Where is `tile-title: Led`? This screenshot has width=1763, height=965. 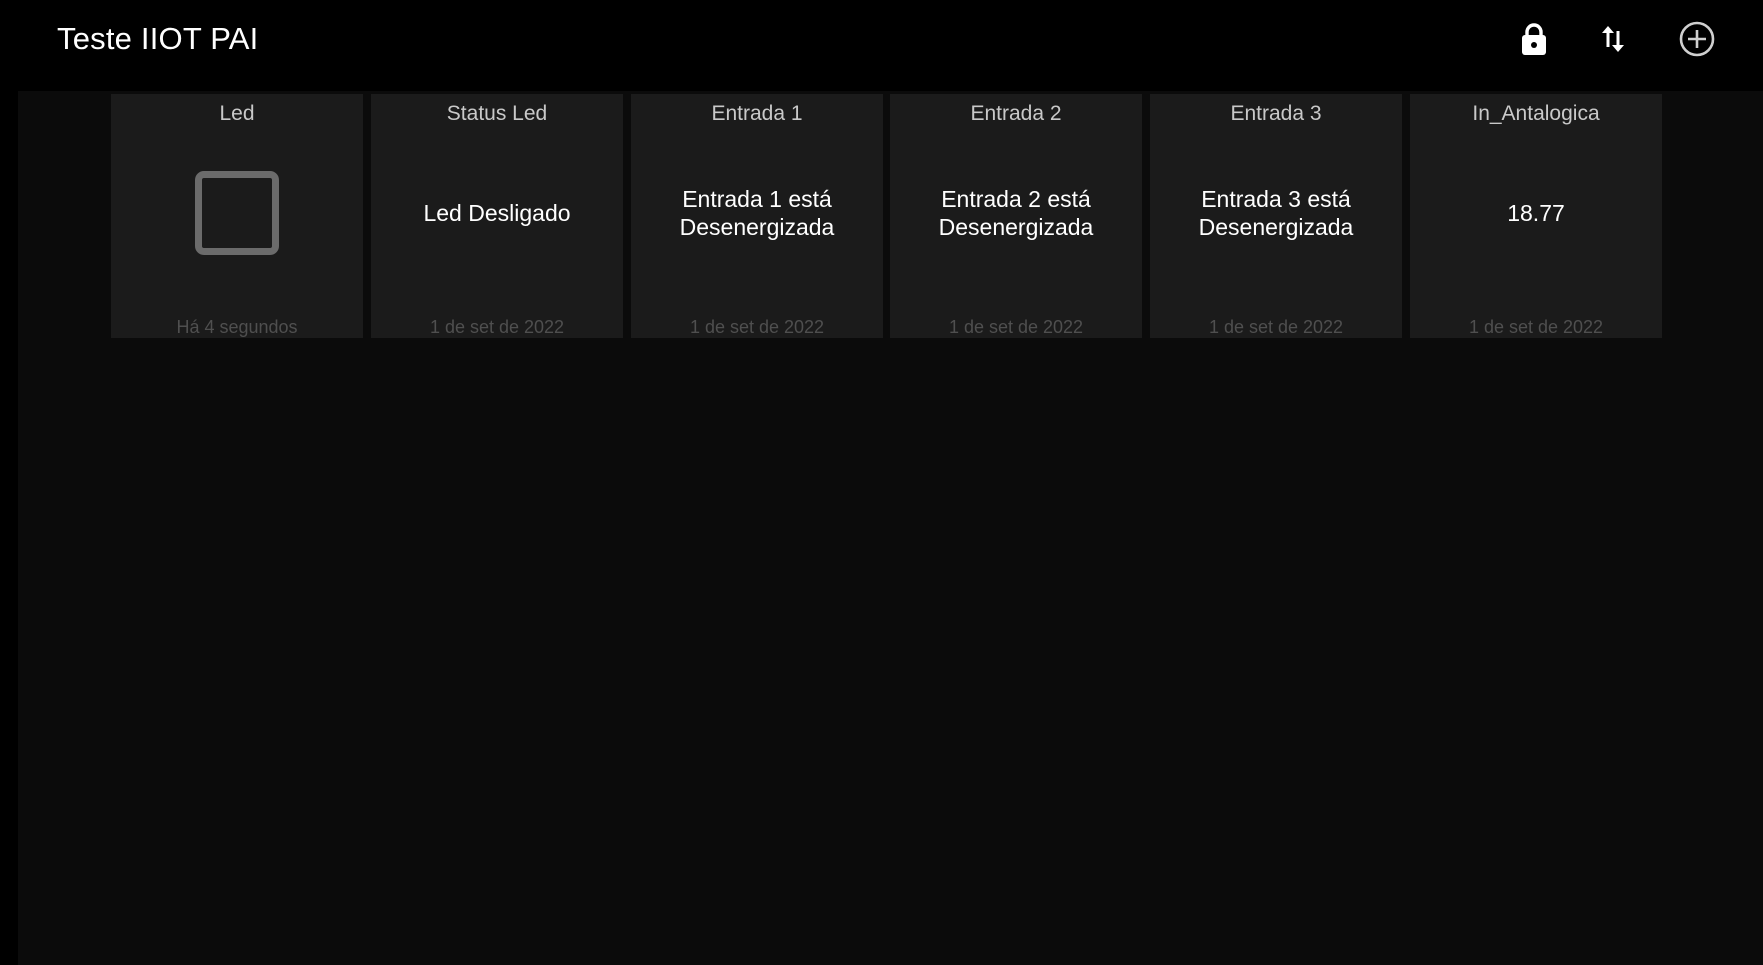
tile-title: Led is located at coordinates (237, 113).